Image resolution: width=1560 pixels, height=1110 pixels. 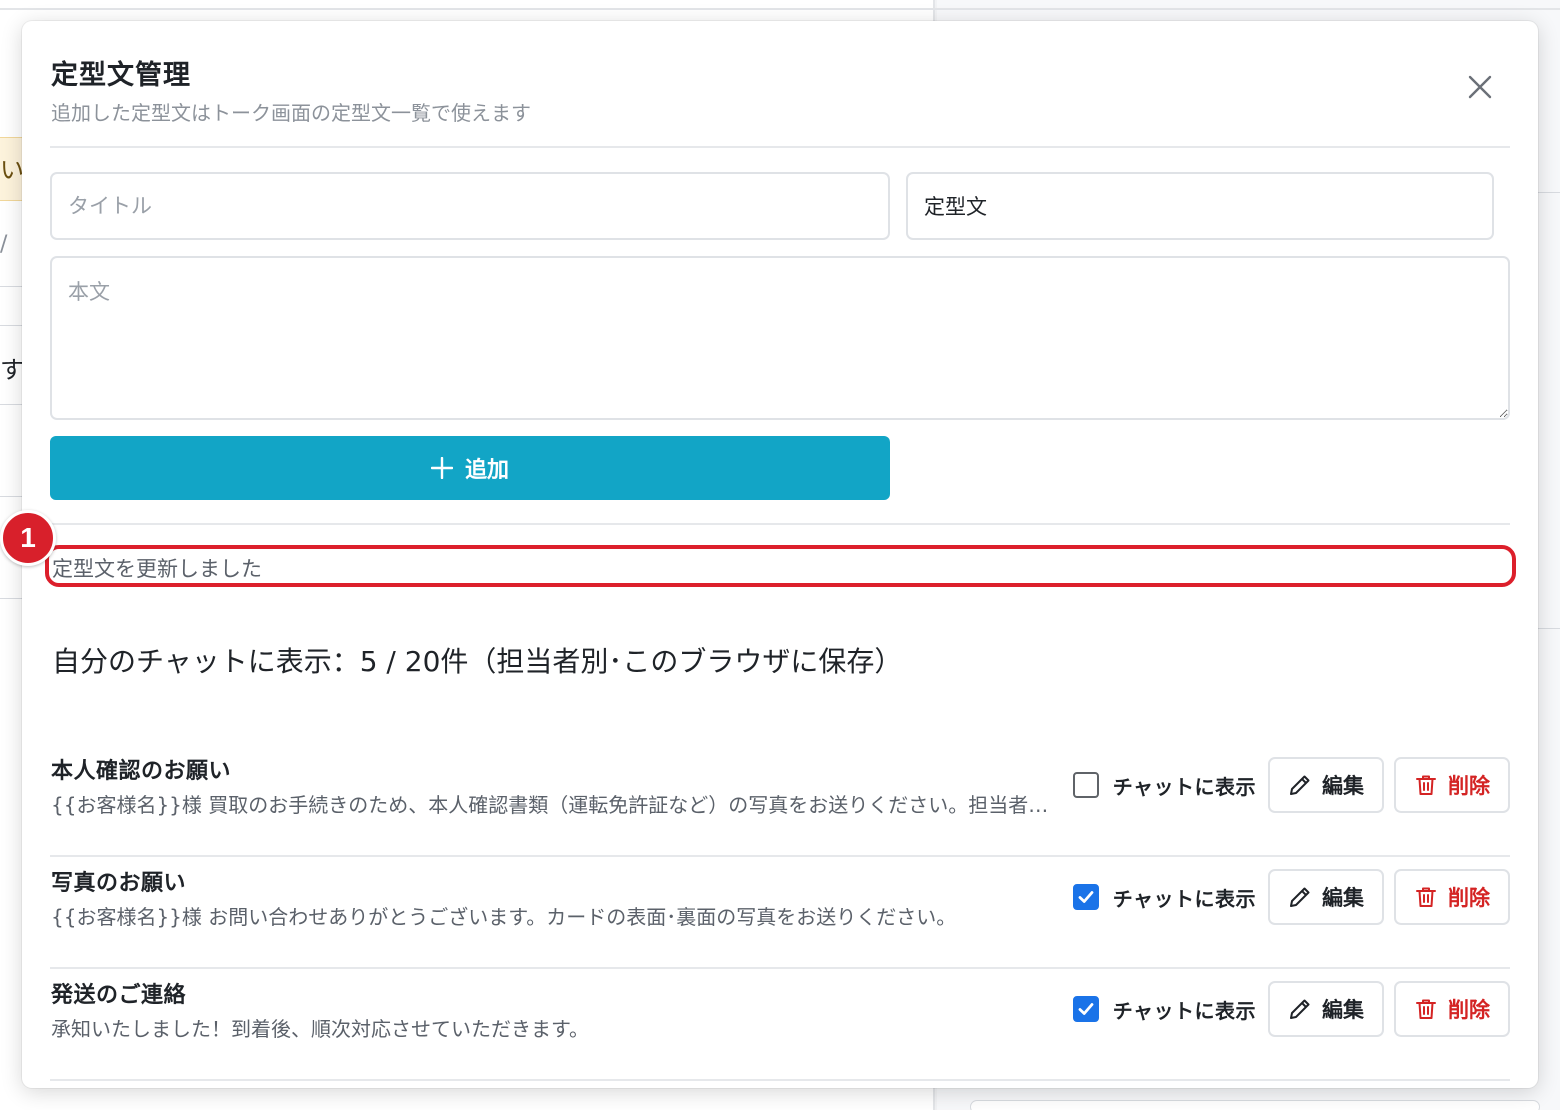 I want to click on modal-subtitle: 追加した定型文はトーク画面の定型文一覧で使えます, so click(x=291, y=113).